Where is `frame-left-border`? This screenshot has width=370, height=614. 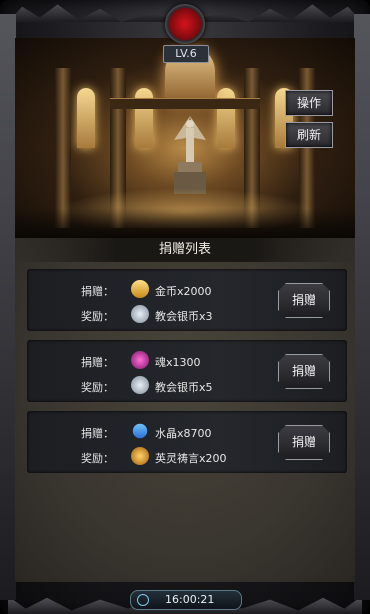
frame-left-border is located at coordinates (8, 307).